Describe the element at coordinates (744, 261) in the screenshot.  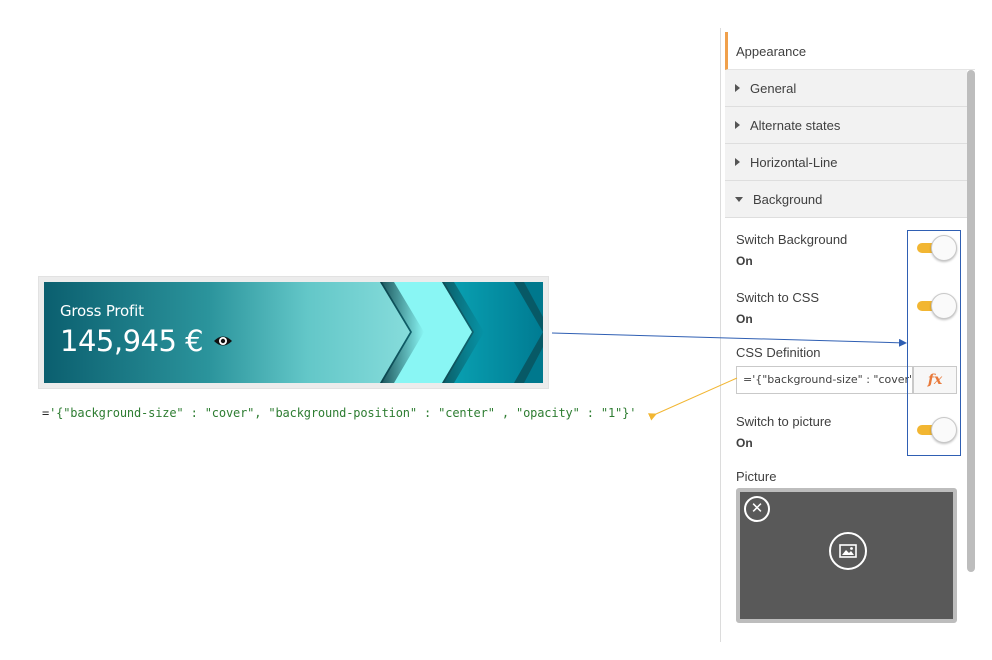
I see `switch-background-value: On` at that location.